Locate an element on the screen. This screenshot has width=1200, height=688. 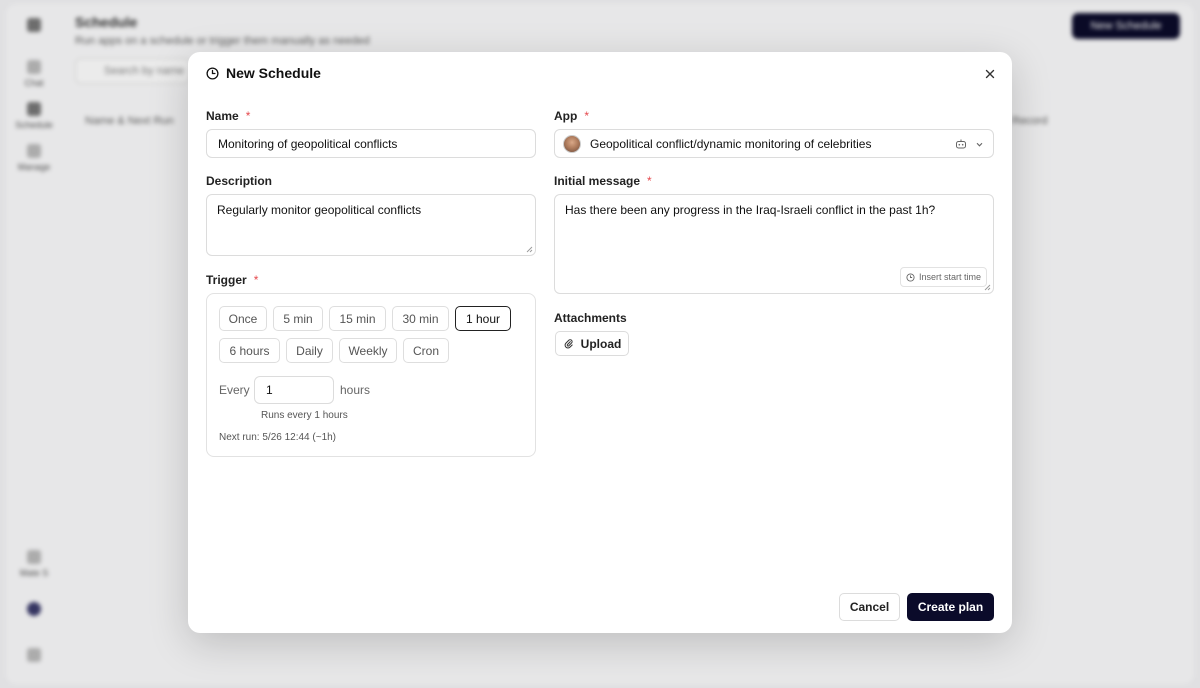
trigger-option-15min: 15 min is located at coordinates (357, 318).